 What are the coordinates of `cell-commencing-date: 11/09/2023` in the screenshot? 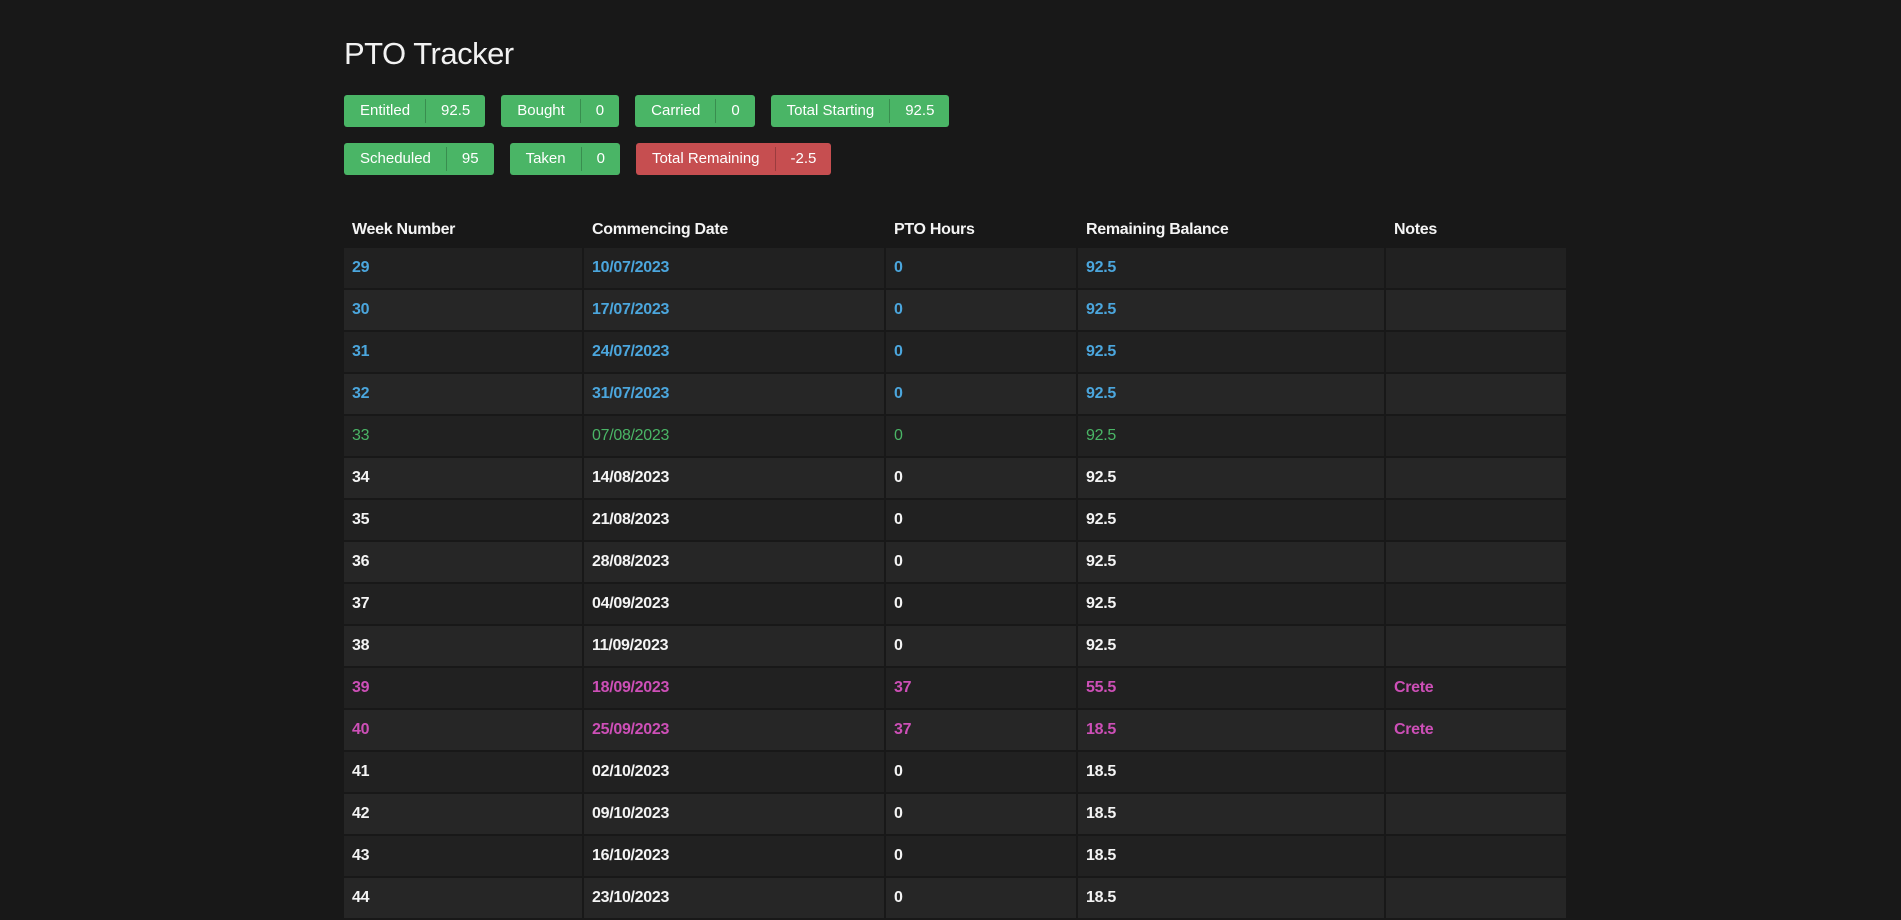 It's located at (734, 646).